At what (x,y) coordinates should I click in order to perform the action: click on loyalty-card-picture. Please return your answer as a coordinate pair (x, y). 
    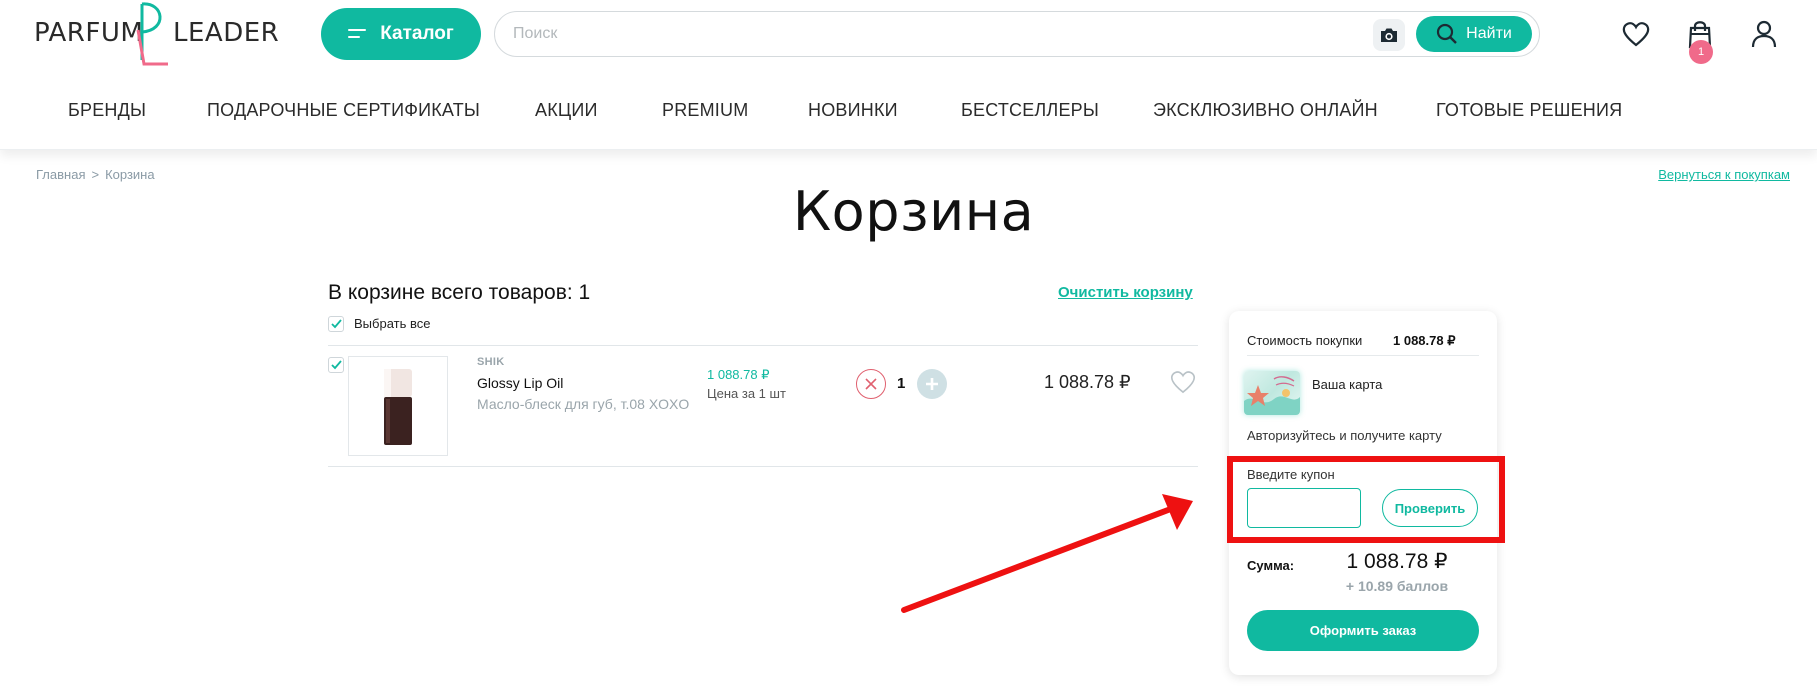
    Looking at the image, I should click on (1272, 395).